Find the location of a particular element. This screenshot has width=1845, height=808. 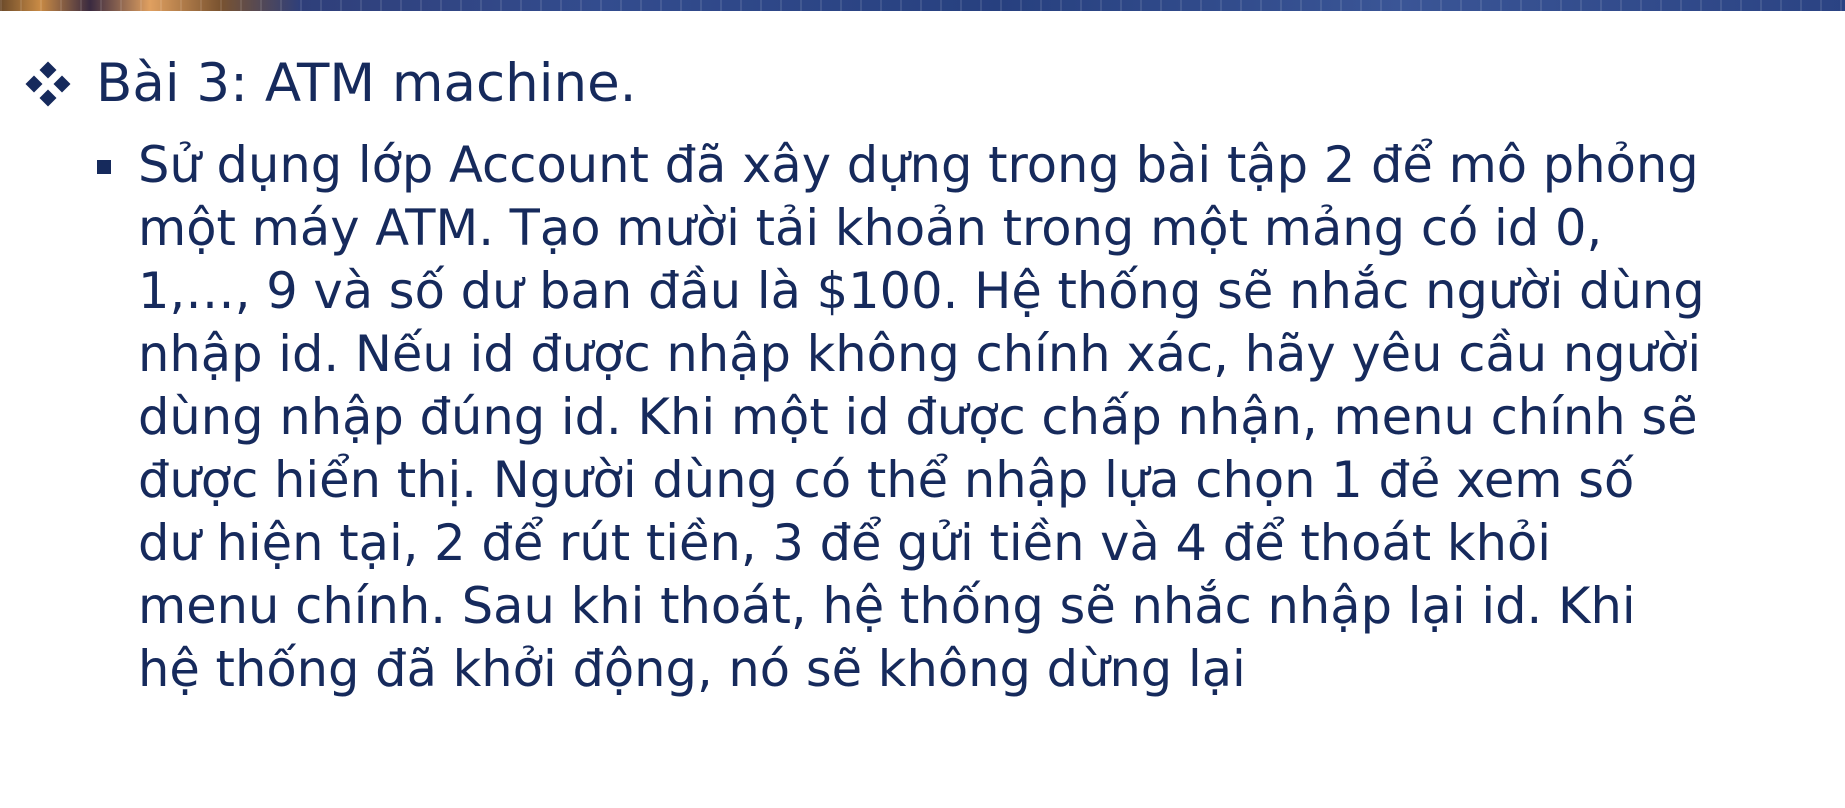

top-banner-image is located at coordinates (922, 5).